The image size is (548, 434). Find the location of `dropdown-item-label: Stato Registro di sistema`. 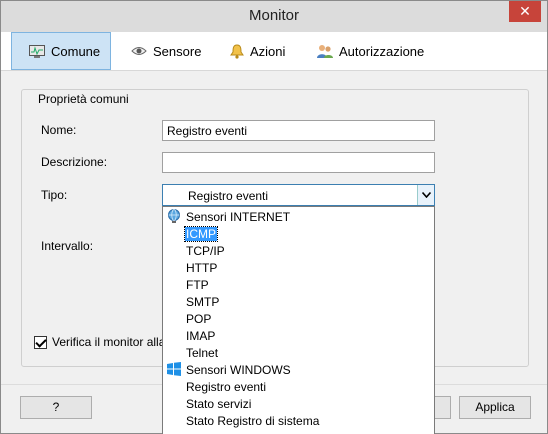

dropdown-item-label: Stato Registro di sistema is located at coordinates (253, 421).